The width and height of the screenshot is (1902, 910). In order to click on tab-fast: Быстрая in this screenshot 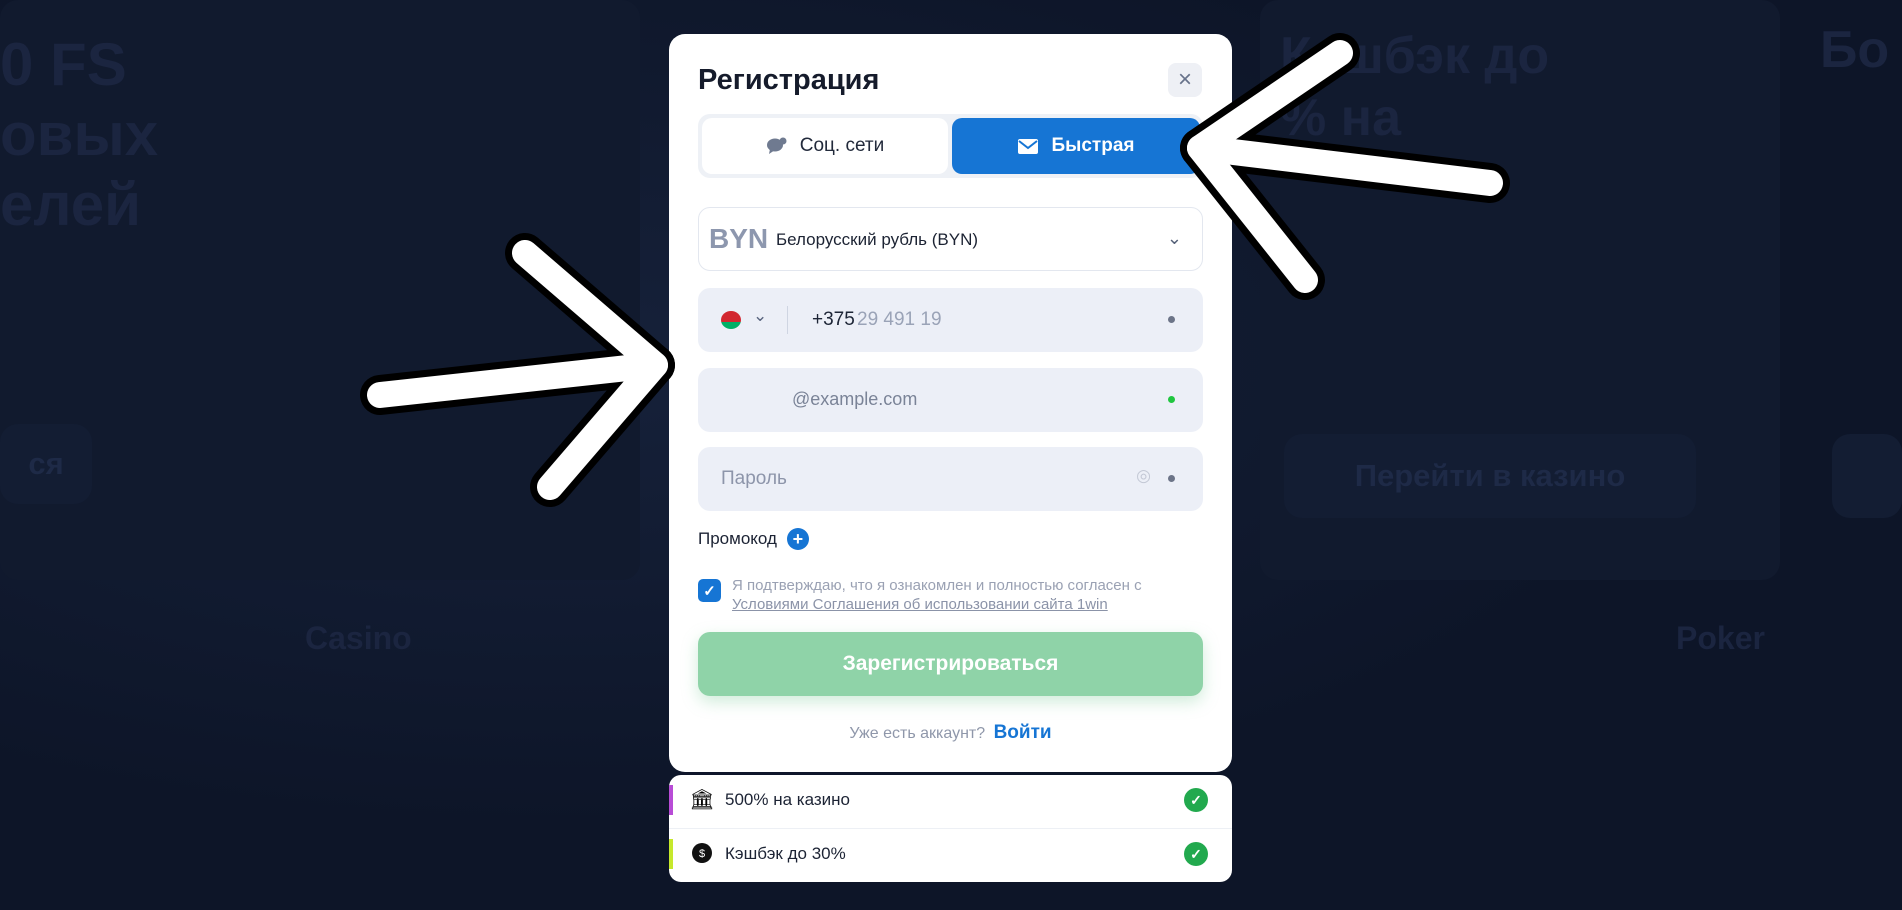, I will do `click(1076, 146)`.